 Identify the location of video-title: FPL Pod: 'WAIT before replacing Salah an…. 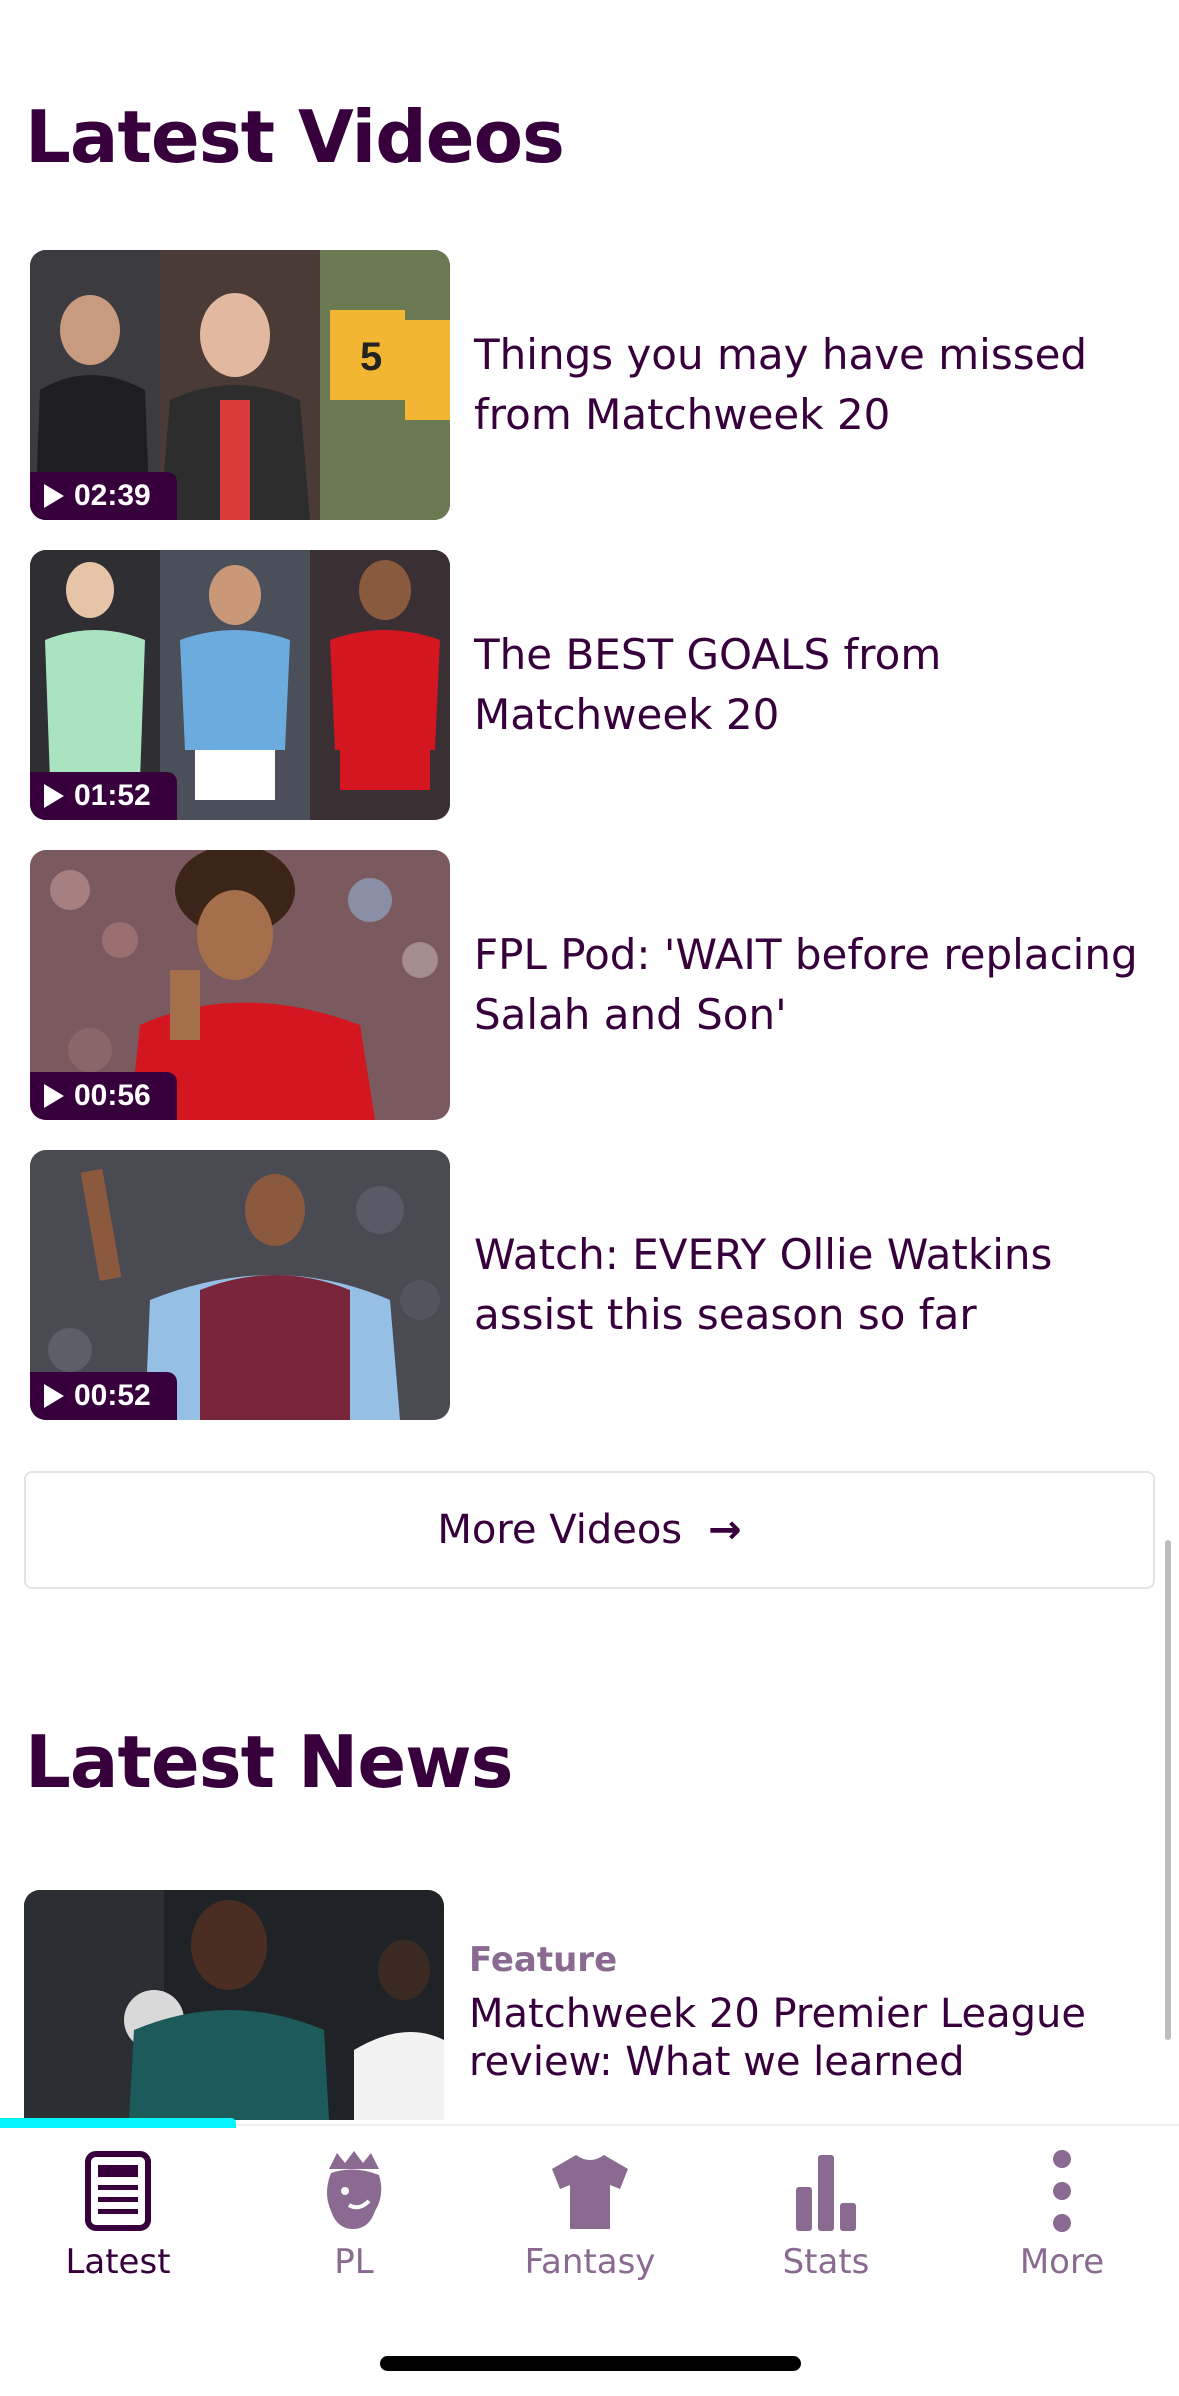
(814, 985).